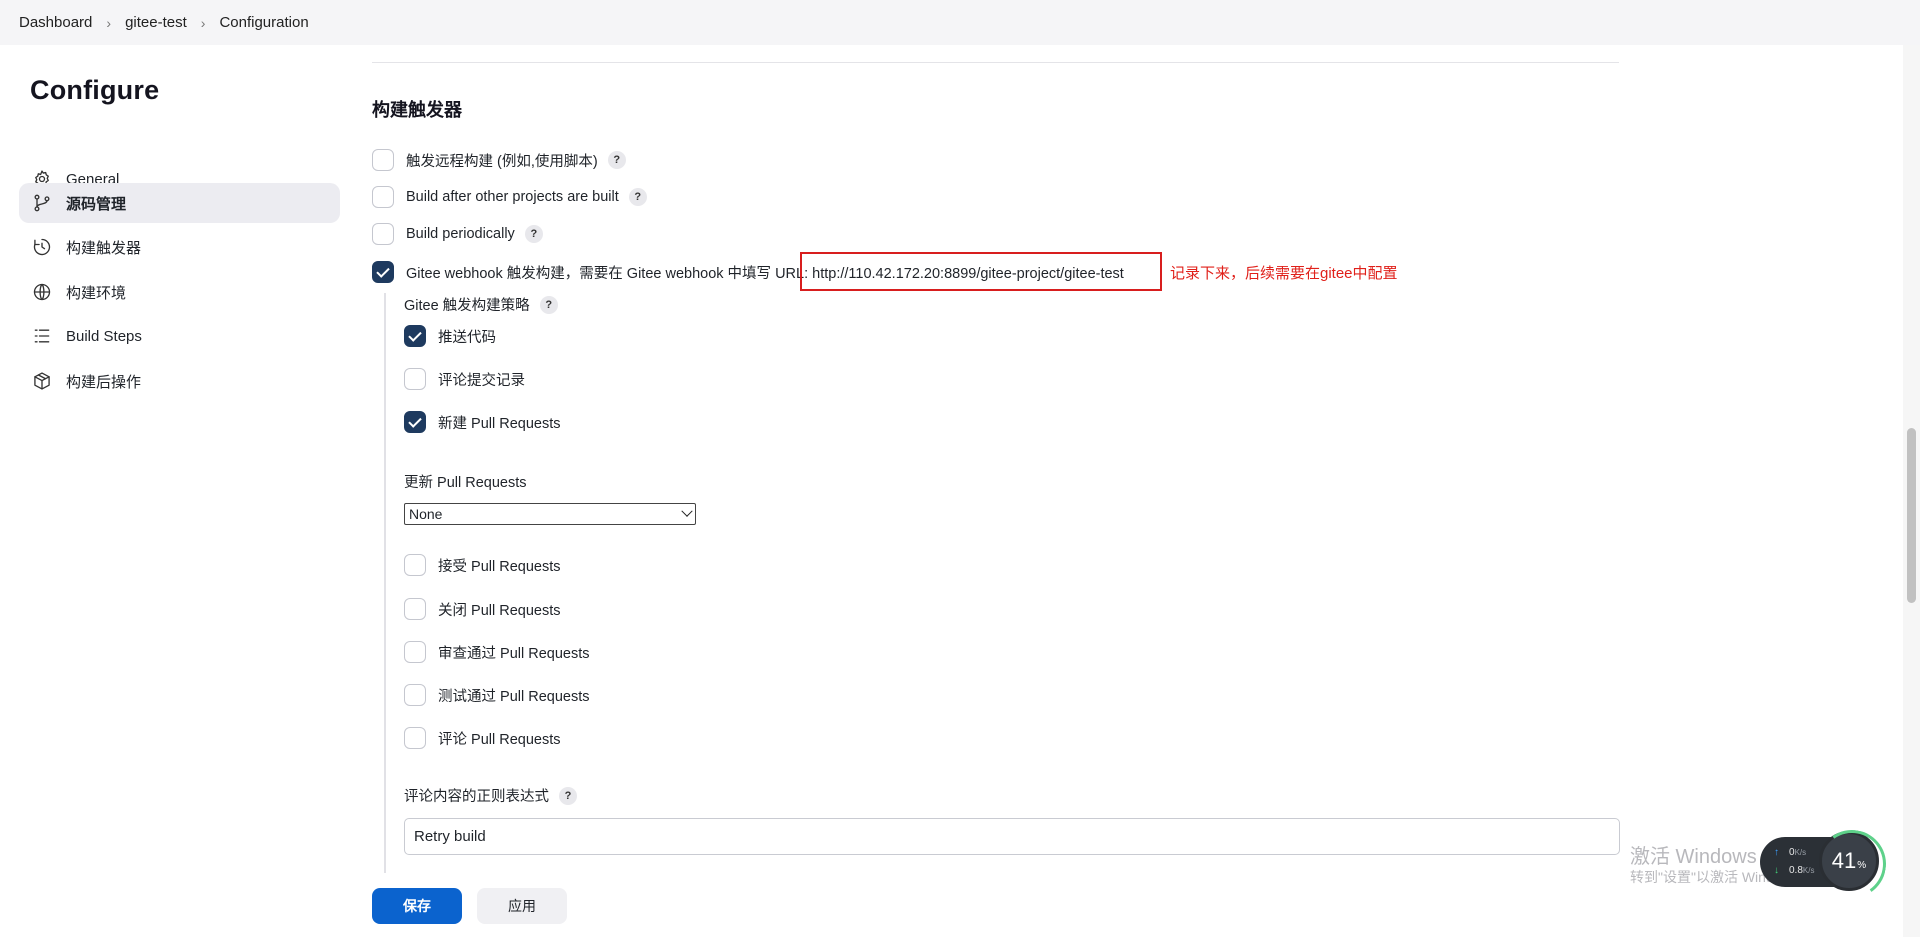  Describe the element at coordinates (42, 292) in the screenshot. I see `globe-icon` at that location.